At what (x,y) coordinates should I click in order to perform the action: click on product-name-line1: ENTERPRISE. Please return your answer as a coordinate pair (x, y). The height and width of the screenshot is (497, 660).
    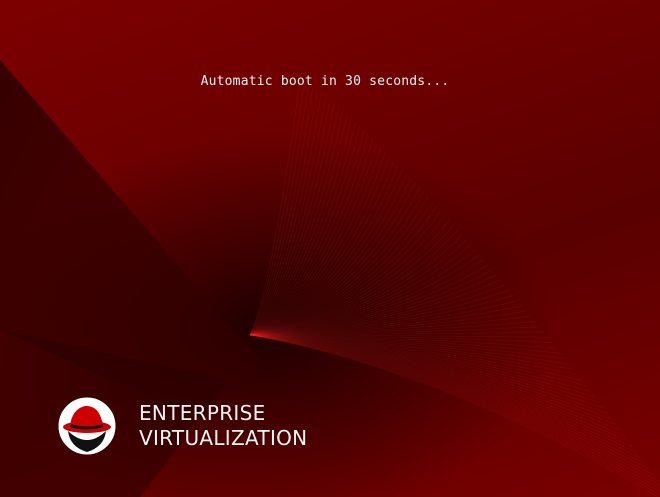
    Looking at the image, I should click on (202, 413).